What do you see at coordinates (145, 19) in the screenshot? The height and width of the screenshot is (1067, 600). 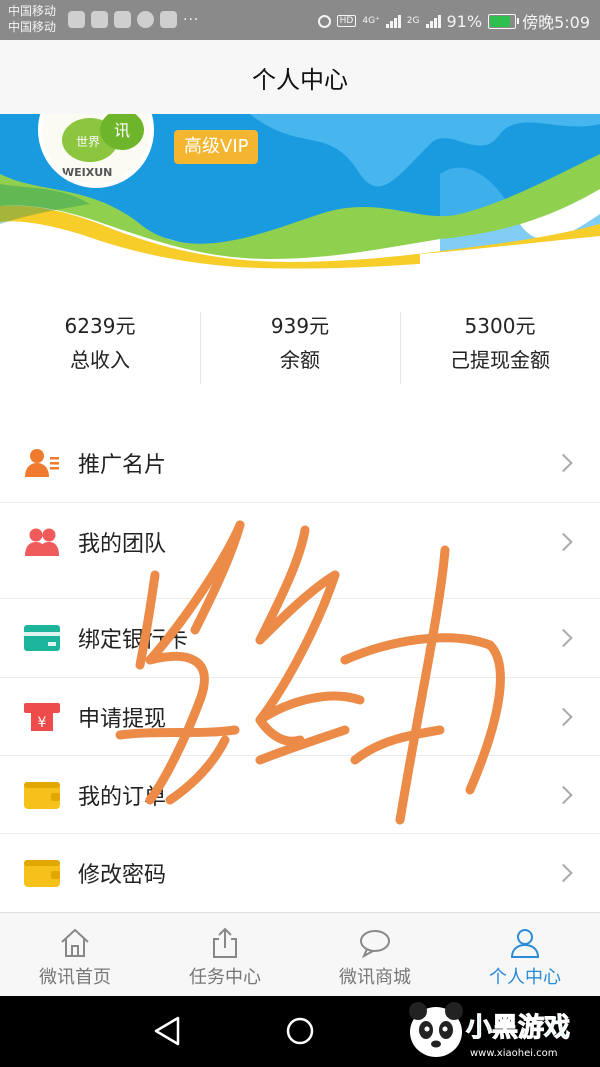 I see `chat-notification-icon` at bounding box center [145, 19].